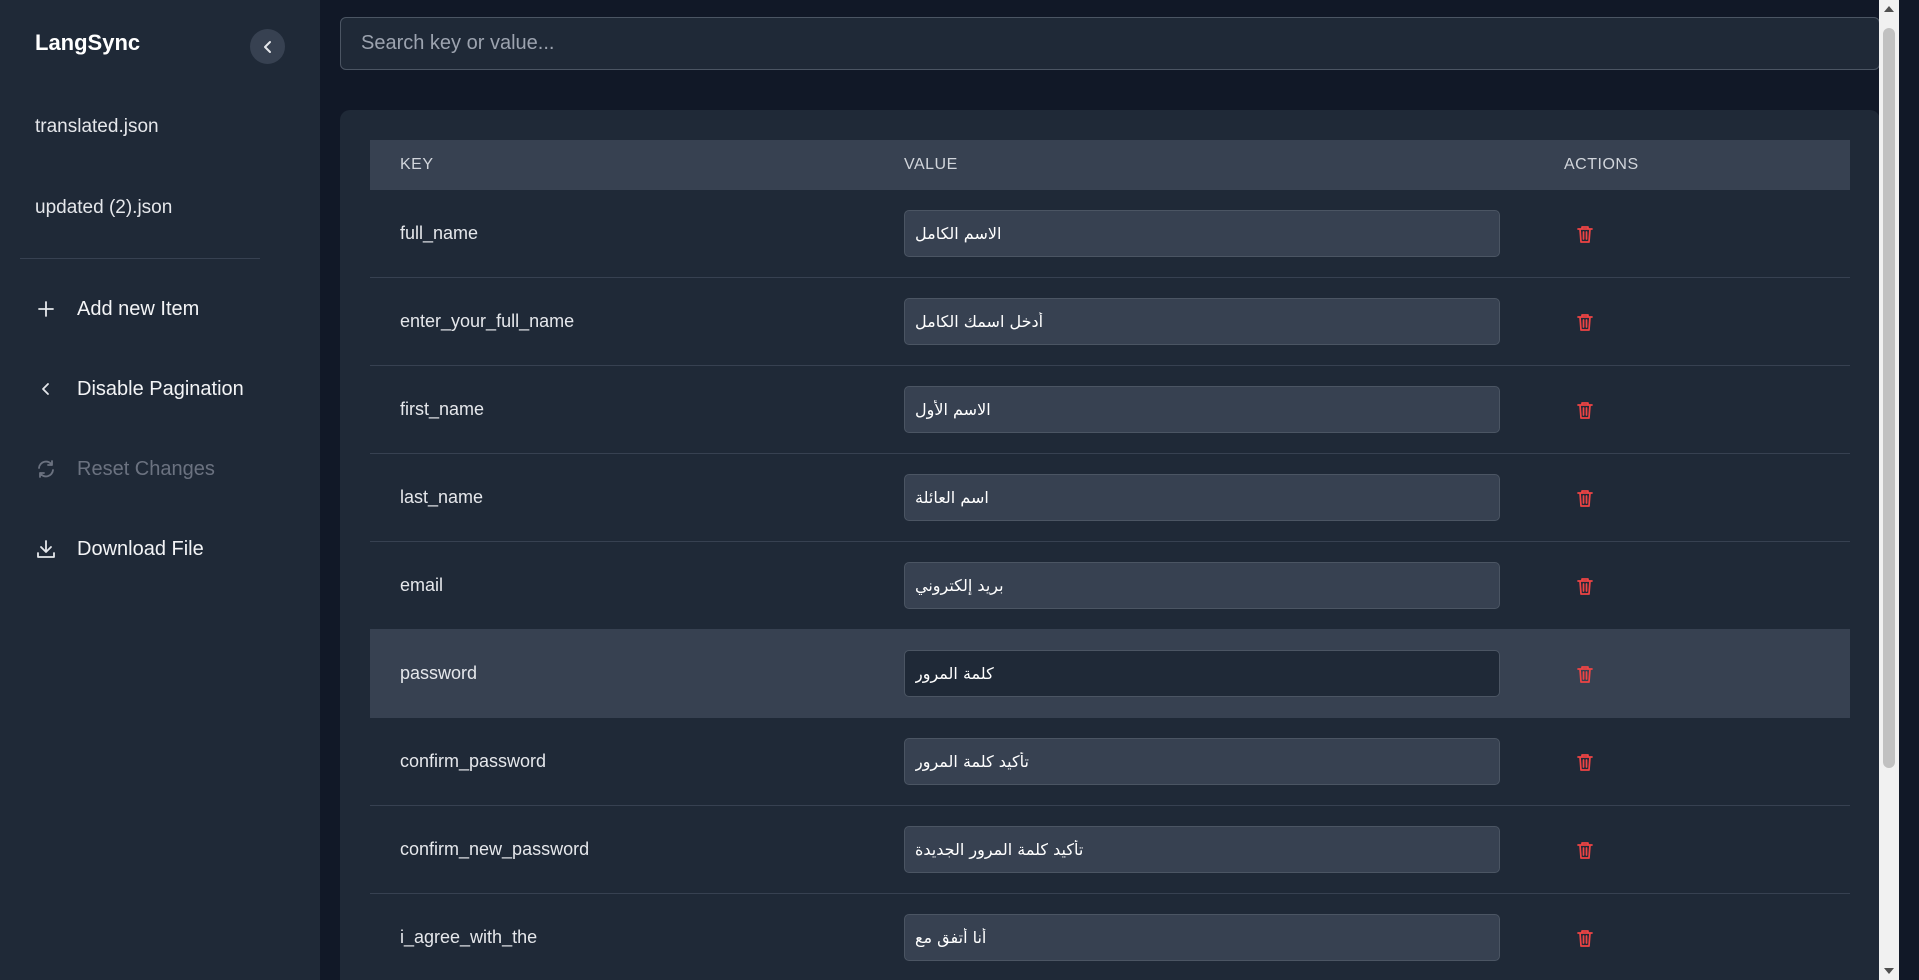 The width and height of the screenshot is (1919, 980). I want to click on collapse-sidebar-button, so click(267, 46).